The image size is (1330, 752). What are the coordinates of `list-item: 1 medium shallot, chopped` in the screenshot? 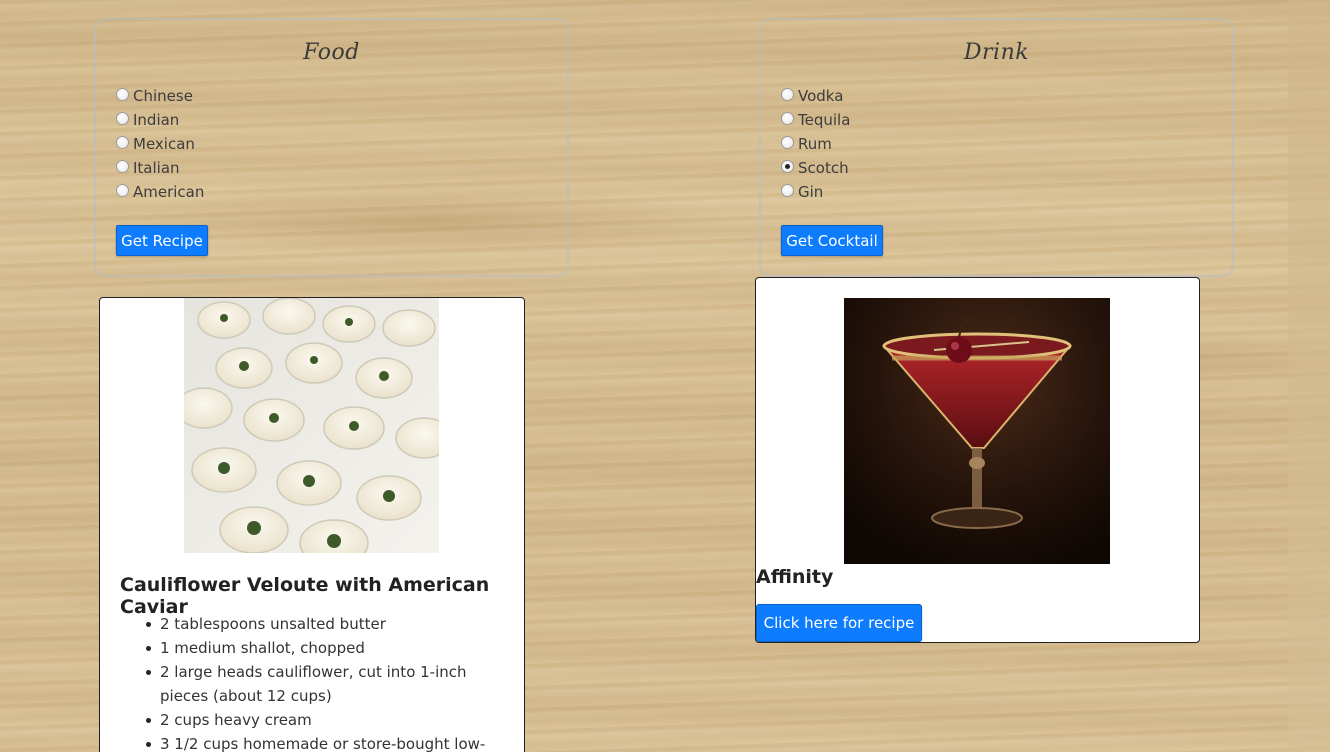 It's located at (321, 648).